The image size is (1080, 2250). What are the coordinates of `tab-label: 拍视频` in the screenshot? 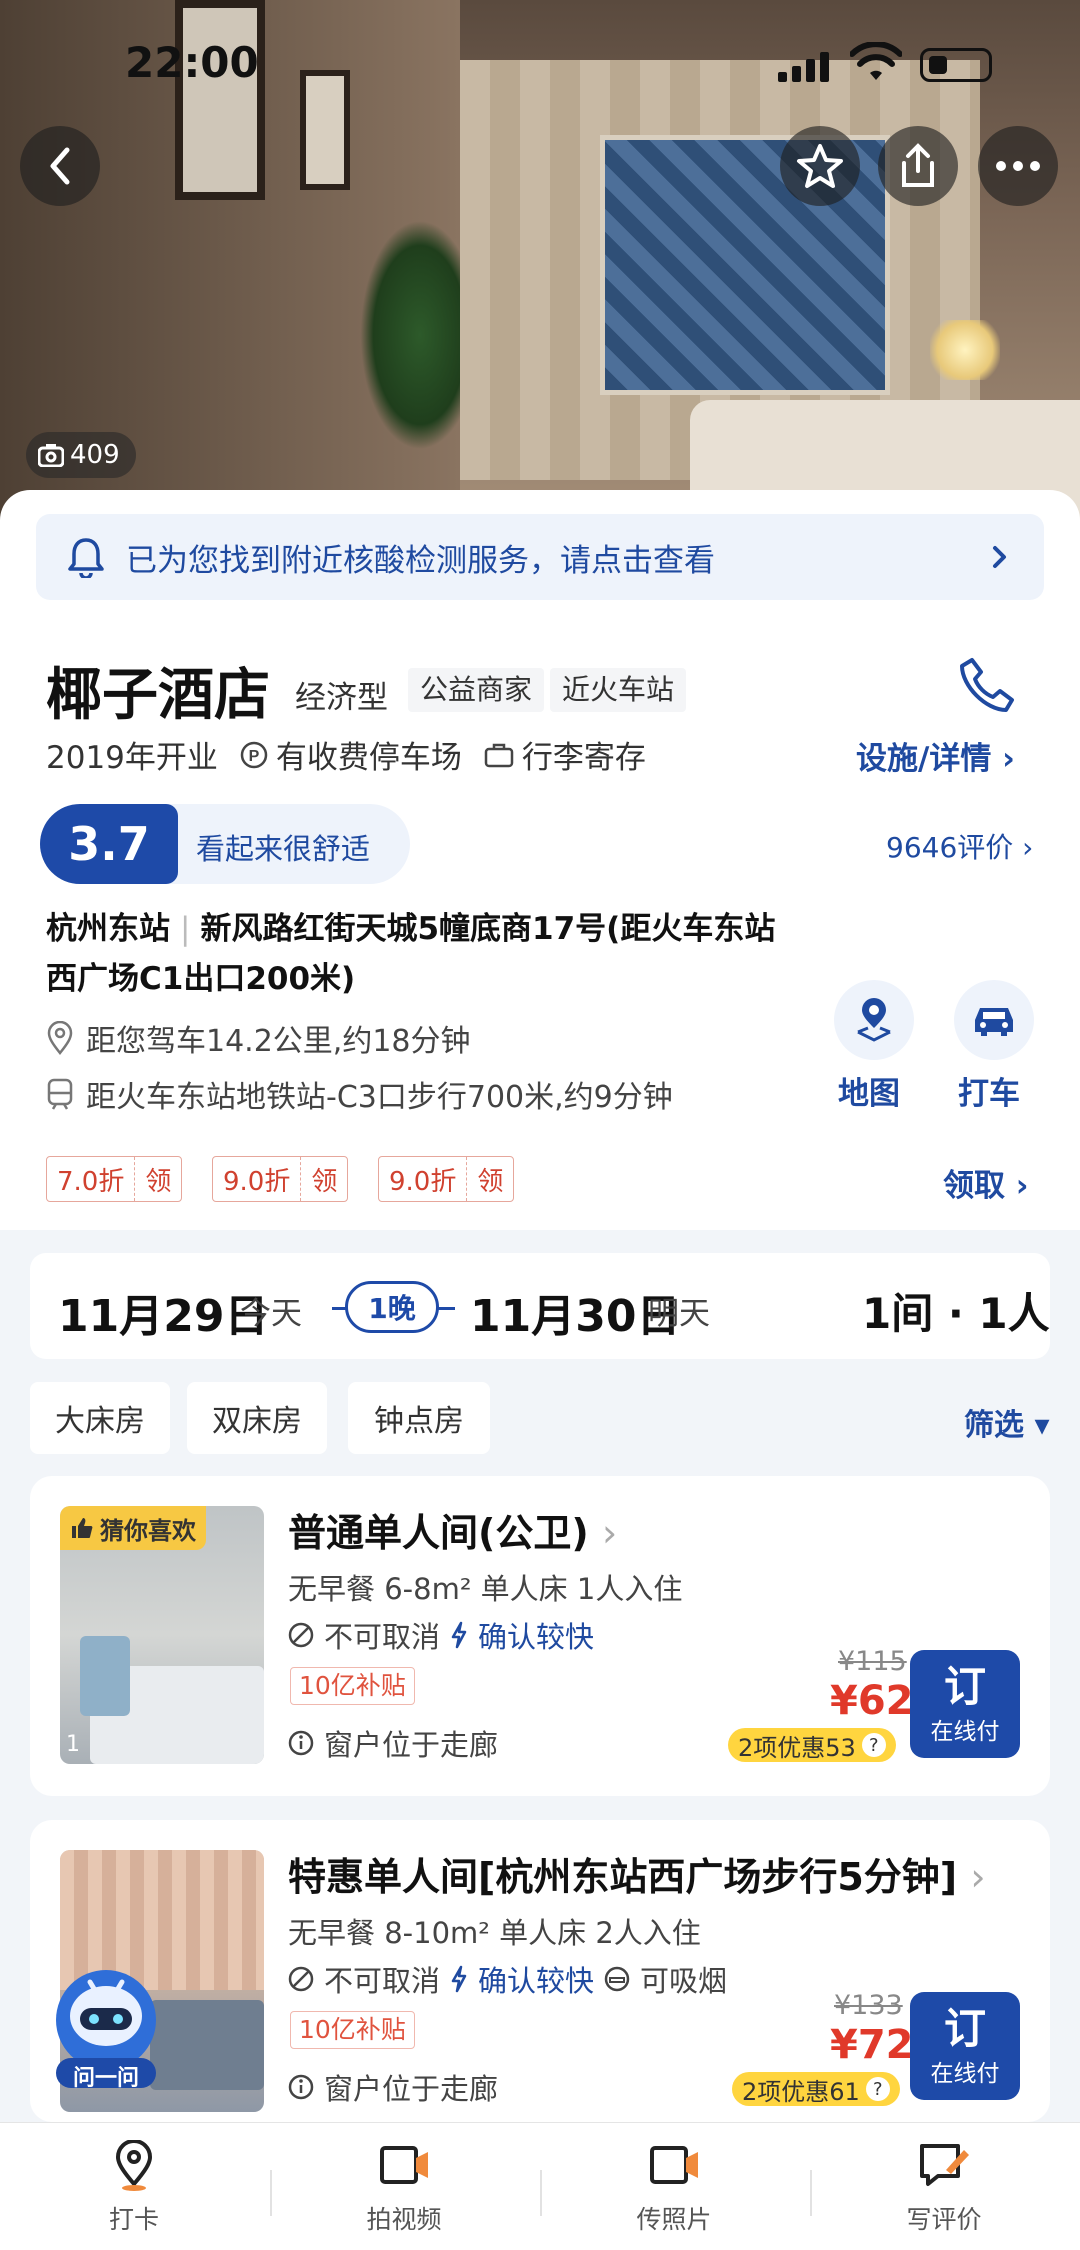 It's located at (404, 2219).